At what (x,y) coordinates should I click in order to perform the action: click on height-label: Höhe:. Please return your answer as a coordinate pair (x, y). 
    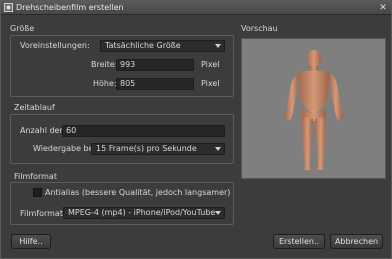
    Looking at the image, I should click on (105, 83).